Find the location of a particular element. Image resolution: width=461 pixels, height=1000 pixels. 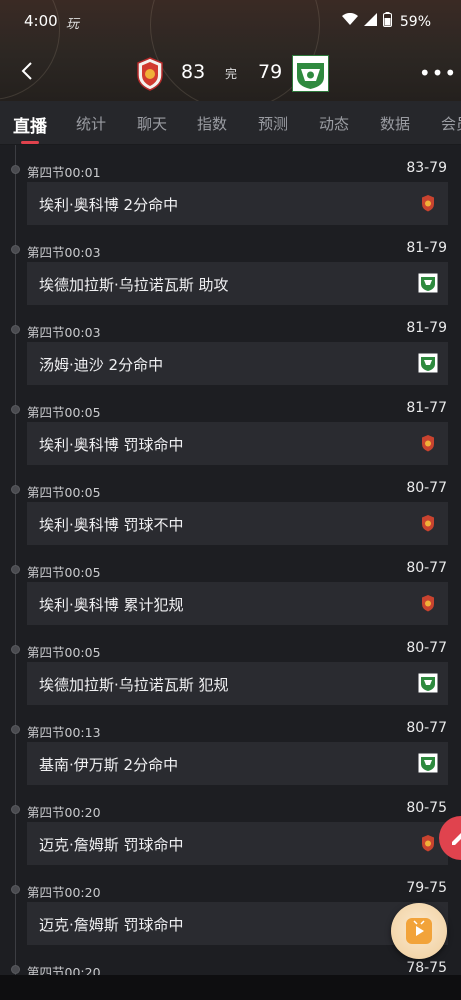

event-item: 第四节00:03 81-79 埃德加拉斯·乌拉诺瓦斯 助攻 is located at coordinates (230, 265).